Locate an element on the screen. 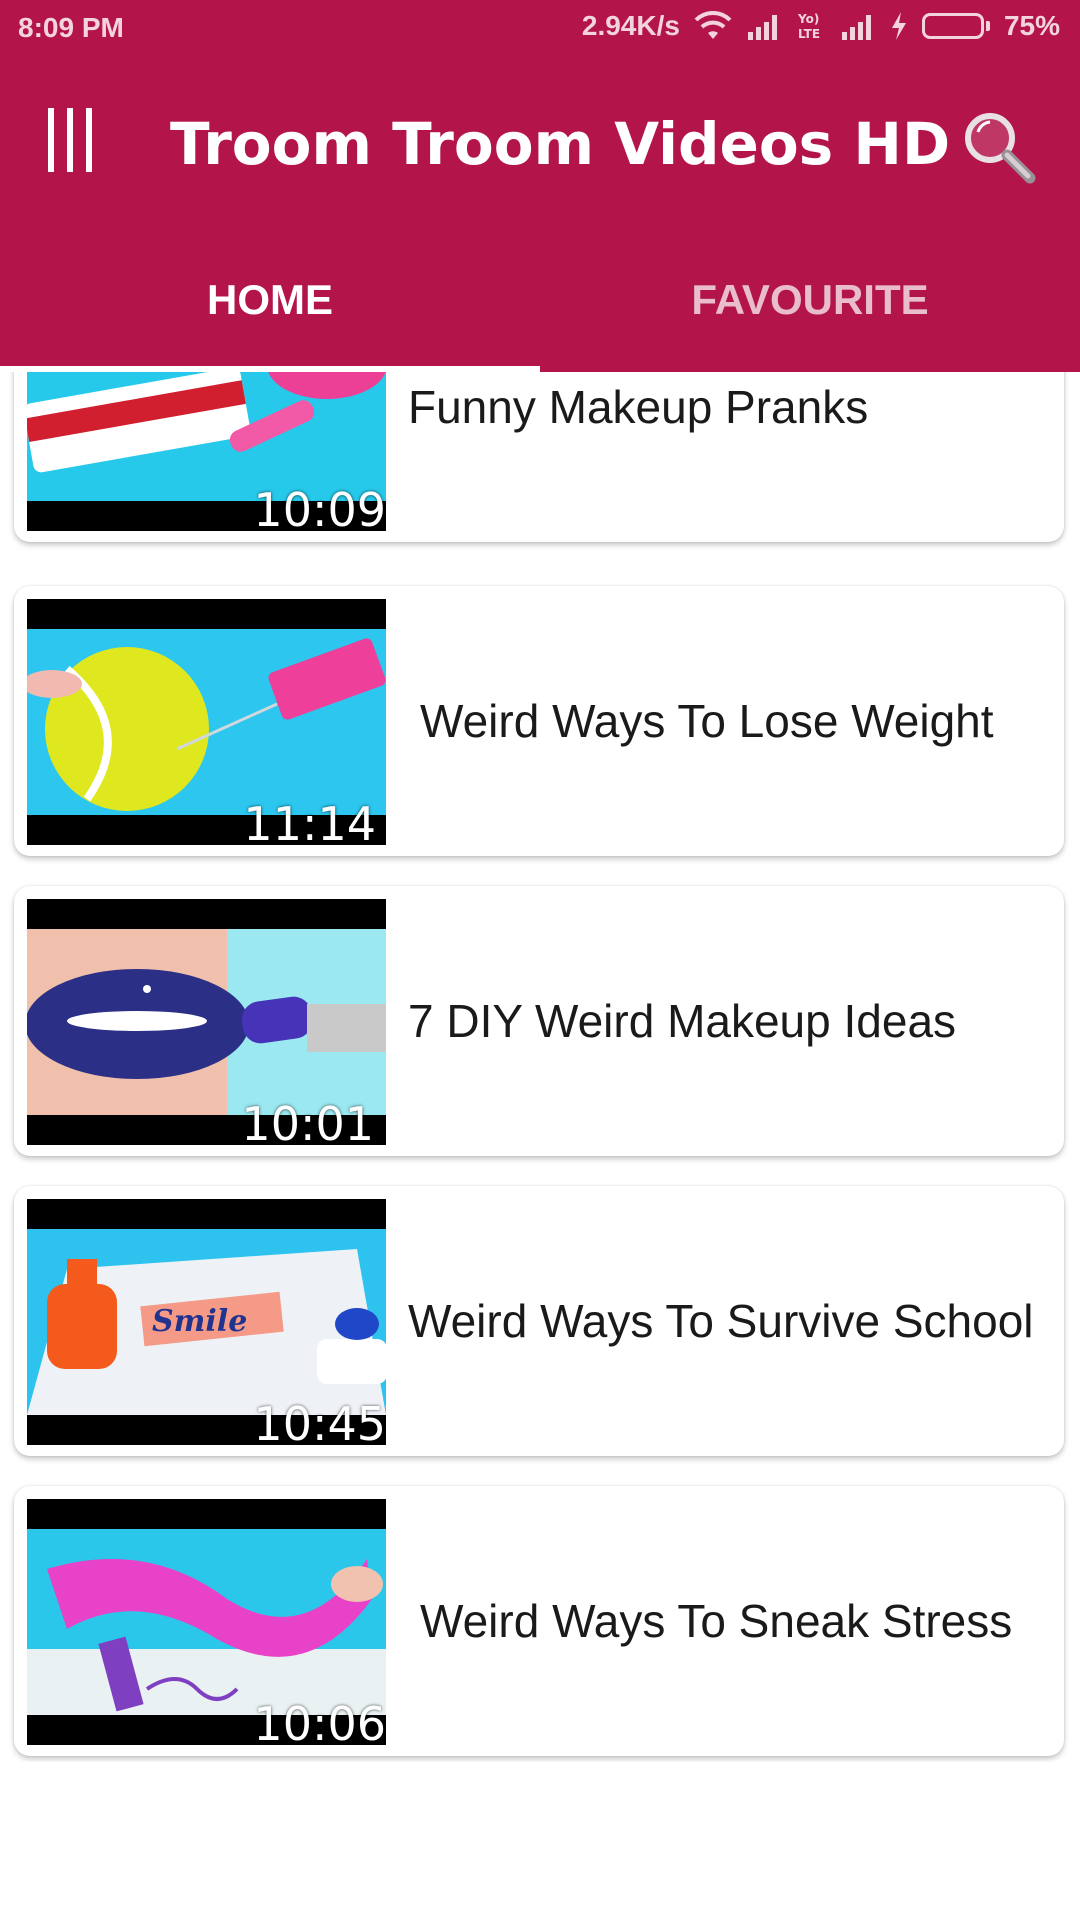  pink-slime-marker-image is located at coordinates (206, 1622).